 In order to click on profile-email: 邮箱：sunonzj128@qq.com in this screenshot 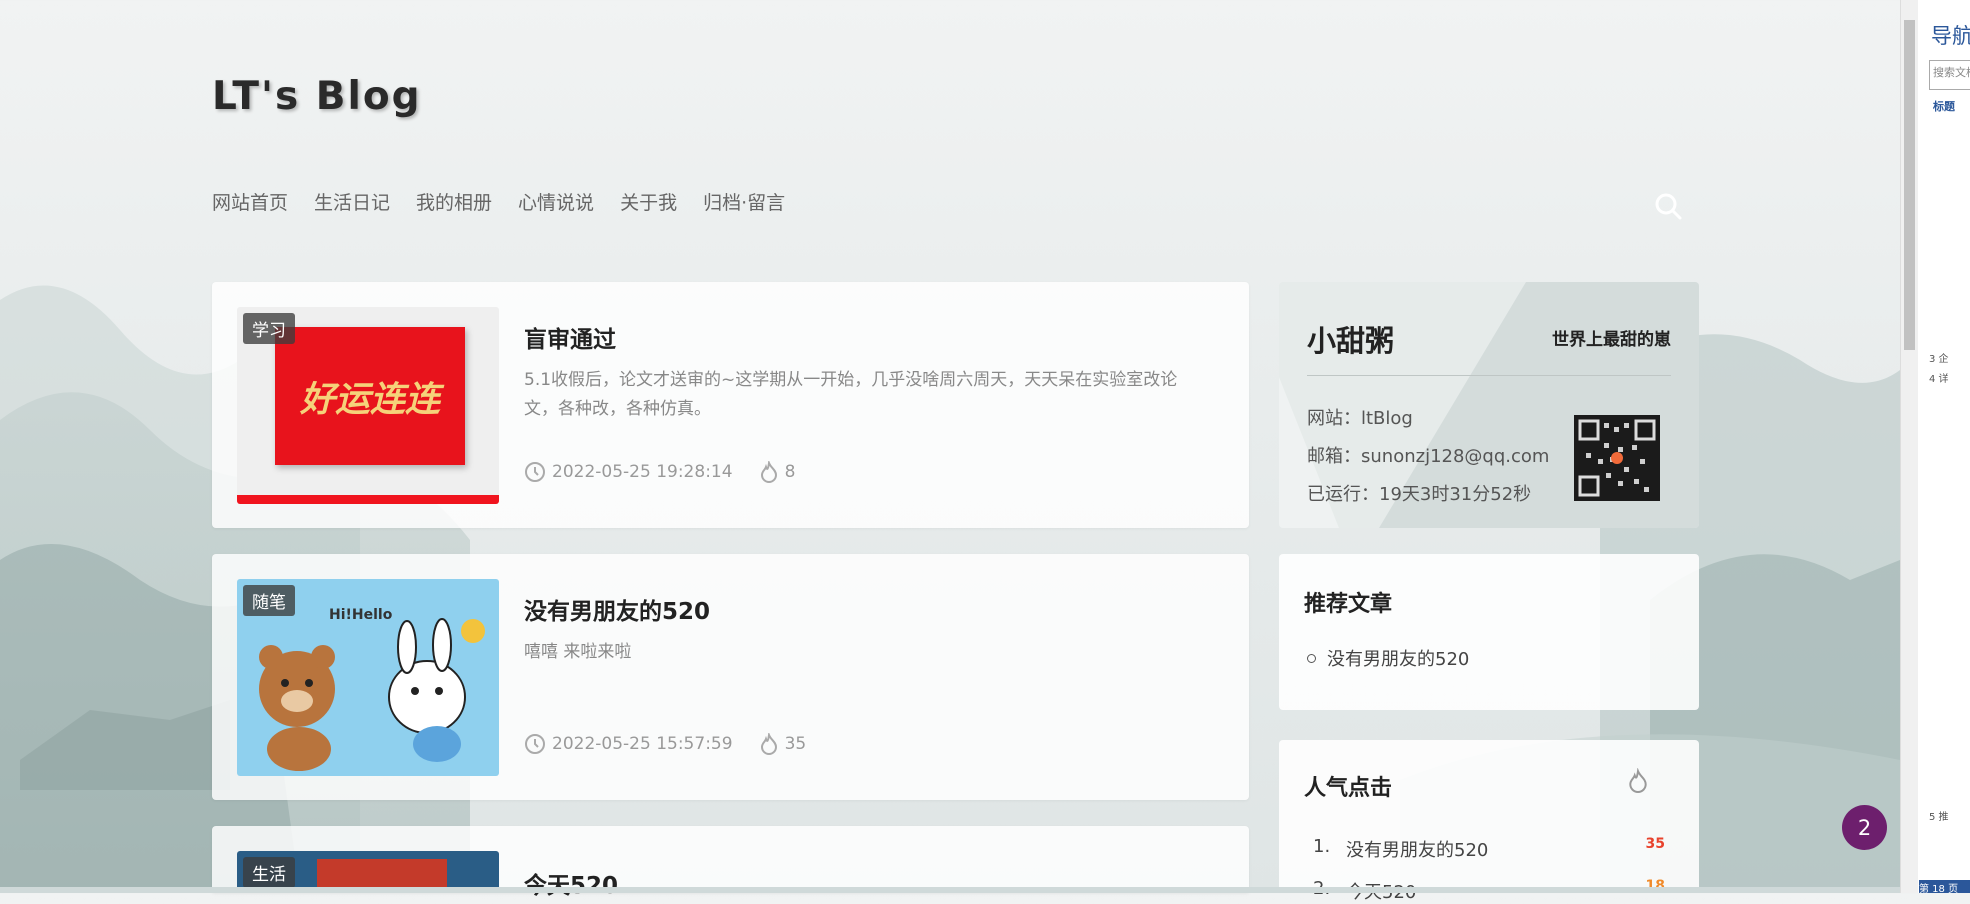, I will do `click(1428, 456)`.